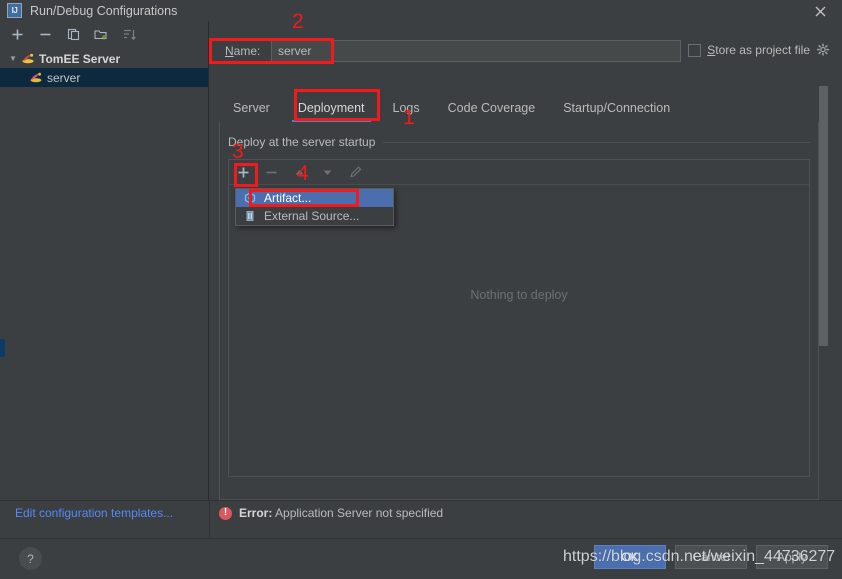 The height and width of the screenshot is (579, 842). Describe the element at coordinates (17, 34) in the screenshot. I see `add-configuration-button` at that location.